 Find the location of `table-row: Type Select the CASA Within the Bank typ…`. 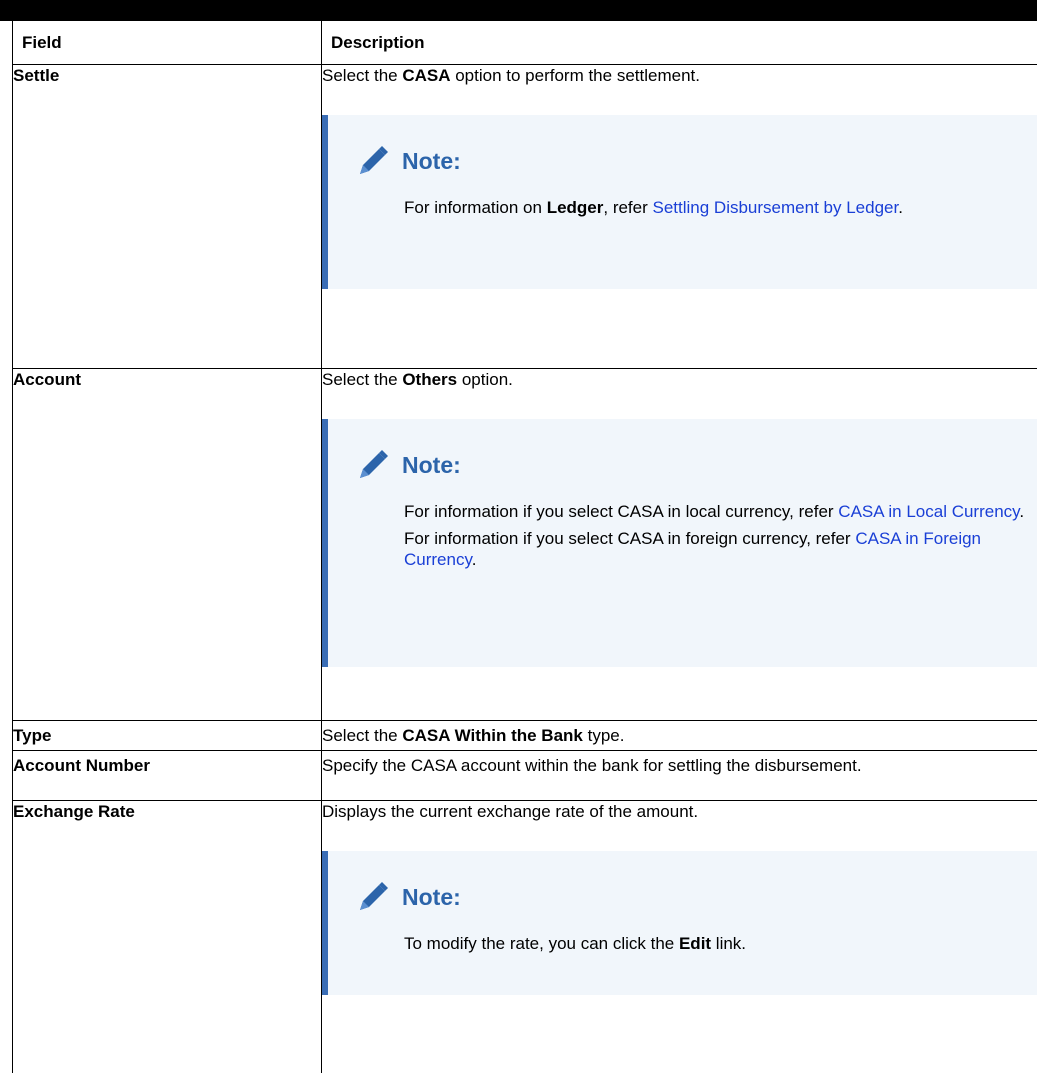

table-row: Type Select the CASA Within the Bank typ… is located at coordinates (524, 735).